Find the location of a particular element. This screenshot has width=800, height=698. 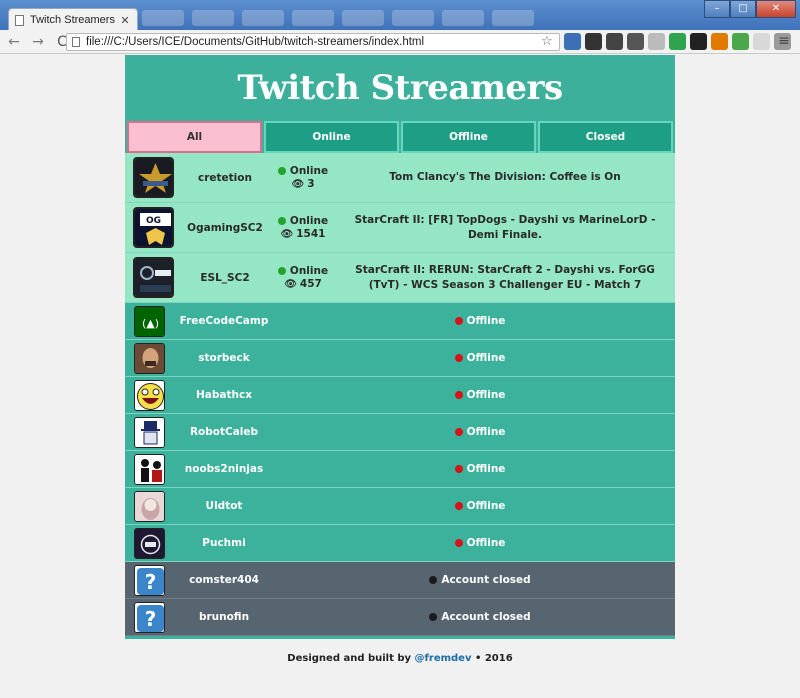

streamer-avatar: OG is located at coordinates (153, 227).